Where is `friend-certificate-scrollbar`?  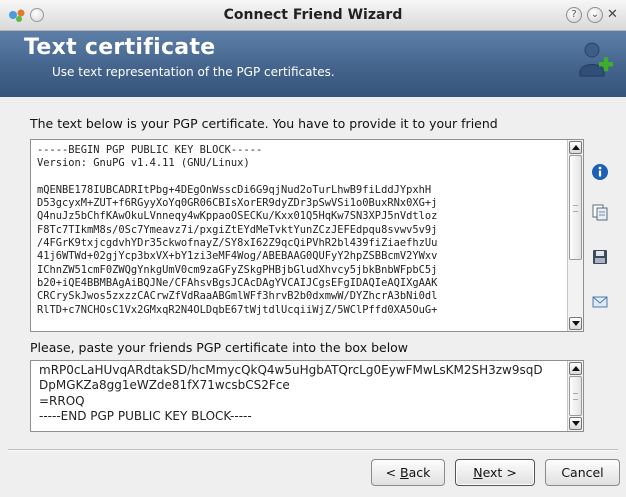 friend-certificate-scrollbar is located at coordinates (575, 396).